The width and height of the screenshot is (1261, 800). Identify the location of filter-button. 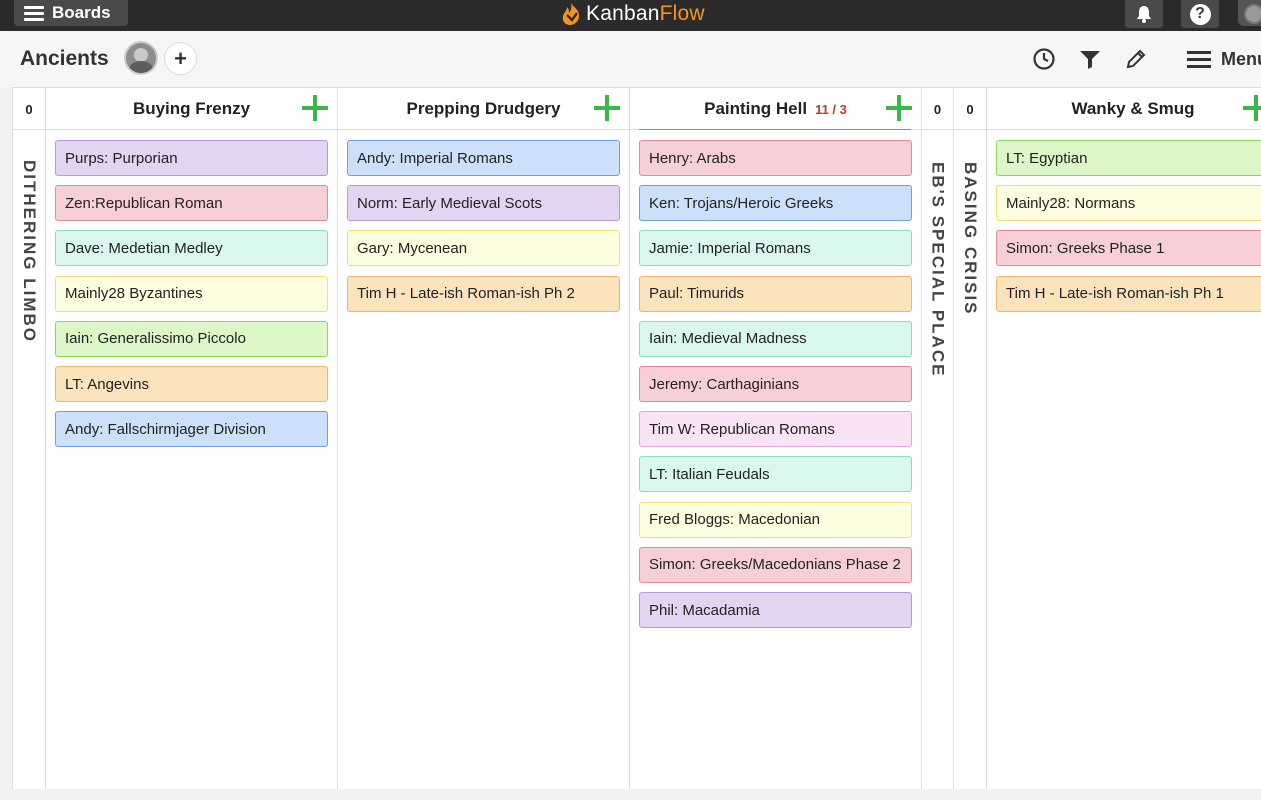
(1090, 59).